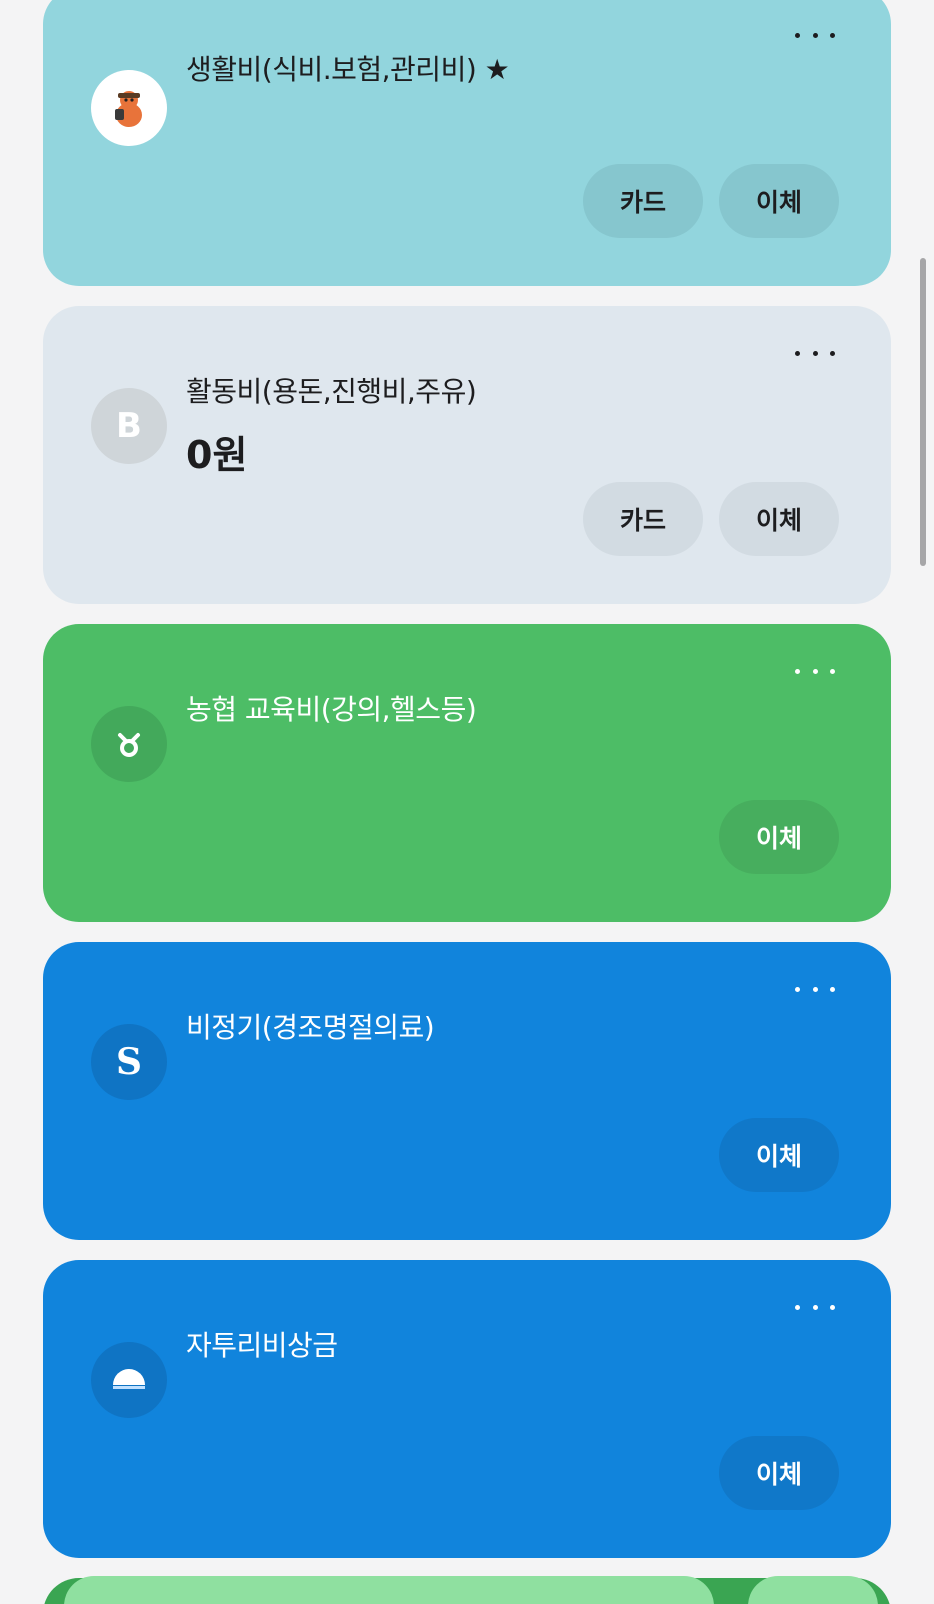  Describe the element at coordinates (923, 412) in the screenshot. I see `scrollbar` at that location.